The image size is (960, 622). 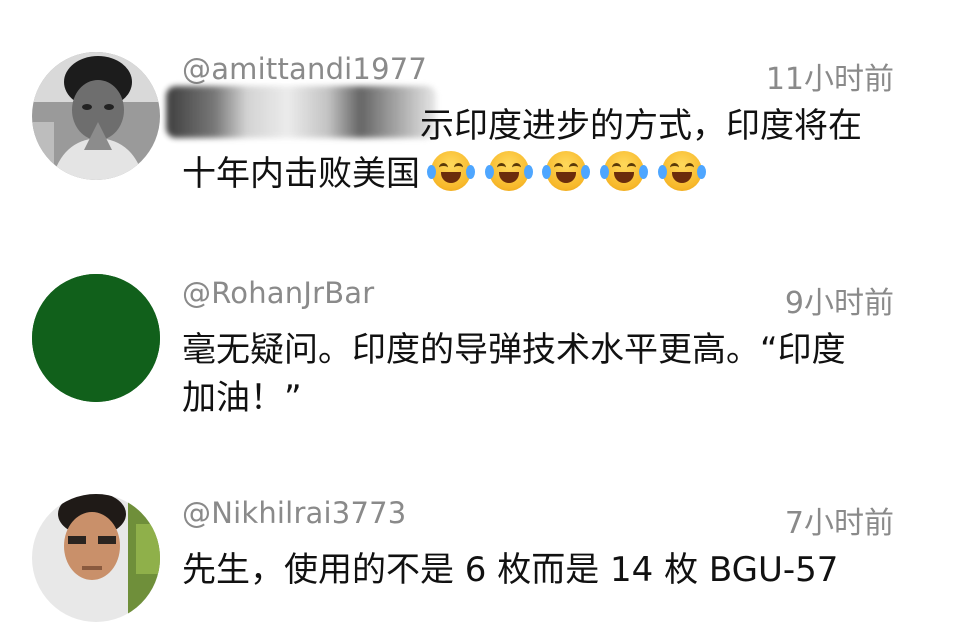 What do you see at coordinates (514, 350) in the screenshot?
I see `comment-text-line1: 毫无疑问。印度的导弹技术水平更高。“印度` at bounding box center [514, 350].